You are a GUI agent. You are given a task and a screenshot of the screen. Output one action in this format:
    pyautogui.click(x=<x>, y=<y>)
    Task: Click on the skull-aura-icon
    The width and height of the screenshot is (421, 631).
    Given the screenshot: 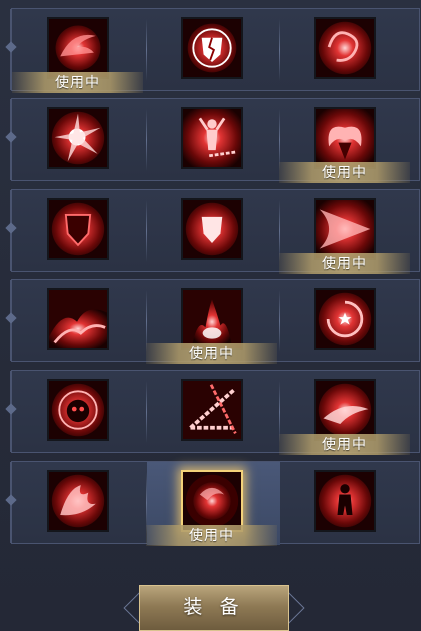 What is the action you would take?
    pyautogui.click(x=78, y=410)
    